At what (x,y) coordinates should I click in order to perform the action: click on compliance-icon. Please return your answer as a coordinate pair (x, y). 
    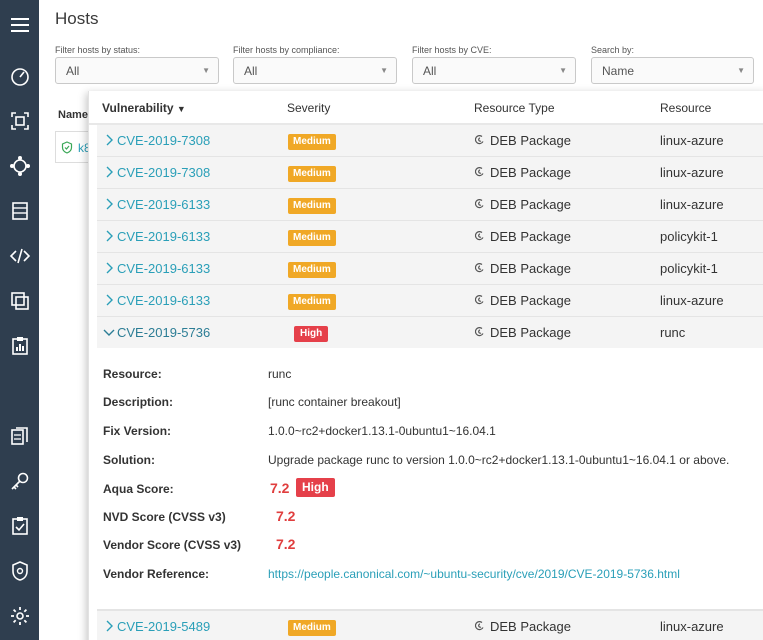
    Looking at the image, I should click on (20, 526).